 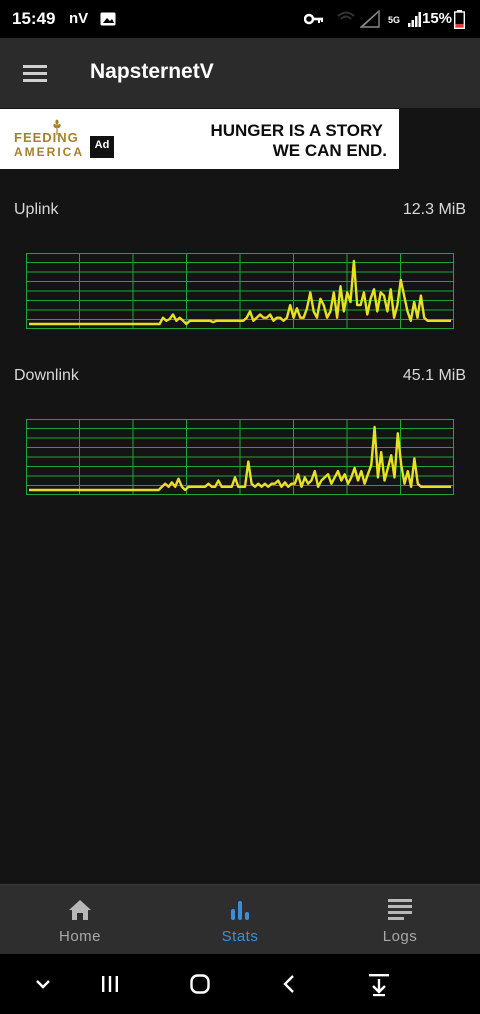 What do you see at coordinates (290, 984) in the screenshot?
I see `back-icon` at bounding box center [290, 984].